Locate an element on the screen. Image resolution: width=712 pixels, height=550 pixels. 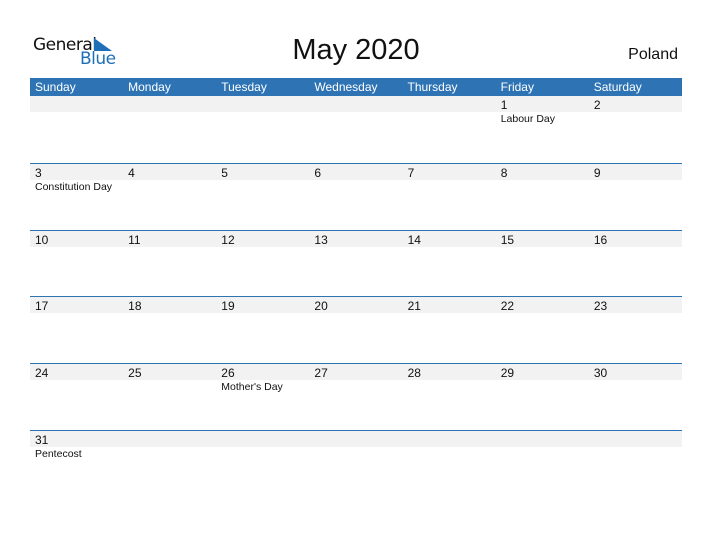
day-number: 16 is located at coordinates (600, 240).